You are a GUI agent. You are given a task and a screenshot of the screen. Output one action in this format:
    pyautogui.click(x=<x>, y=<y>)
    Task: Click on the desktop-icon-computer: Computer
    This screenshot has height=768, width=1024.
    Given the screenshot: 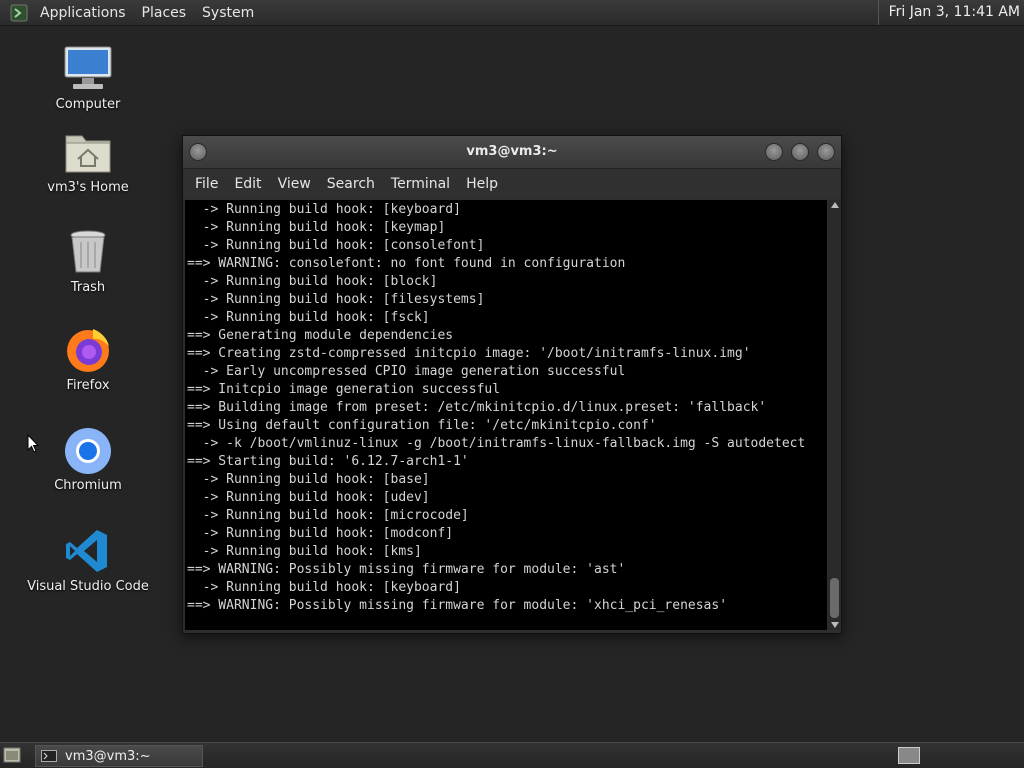 What is the action you would take?
    pyautogui.click(x=88, y=78)
    